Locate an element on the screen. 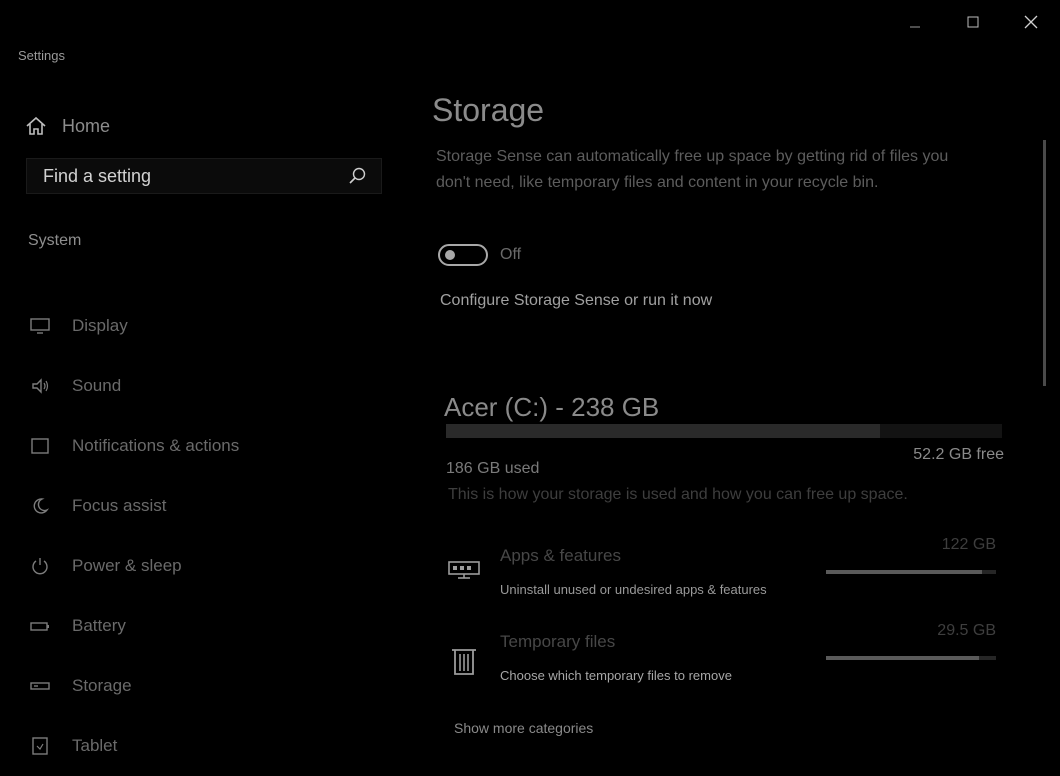  drive-used-label: 186 GB used is located at coordinates (493, 468).